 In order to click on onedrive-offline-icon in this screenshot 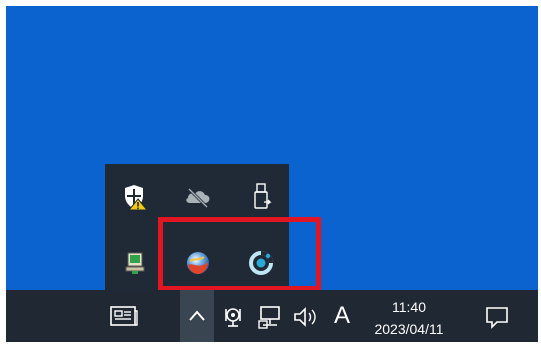, I will do `click(198, 197)`.